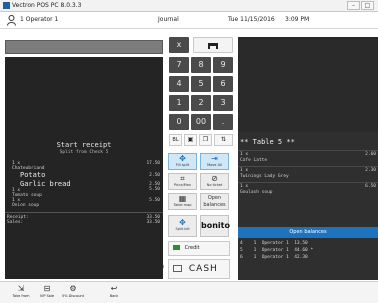  I want to click on entry-display, so click(84, 47).